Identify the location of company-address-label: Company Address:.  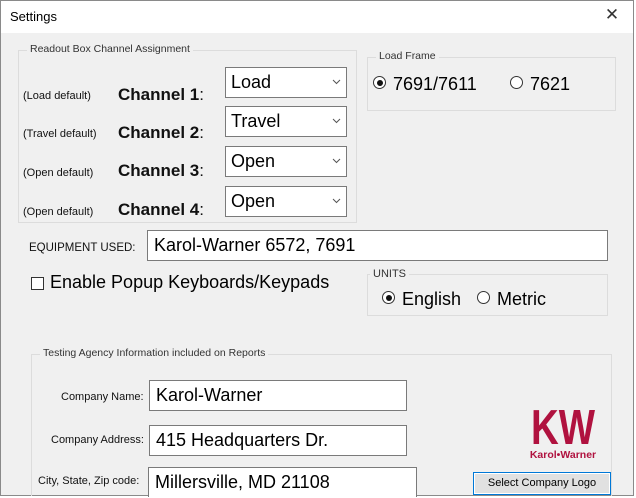
(97, 440).